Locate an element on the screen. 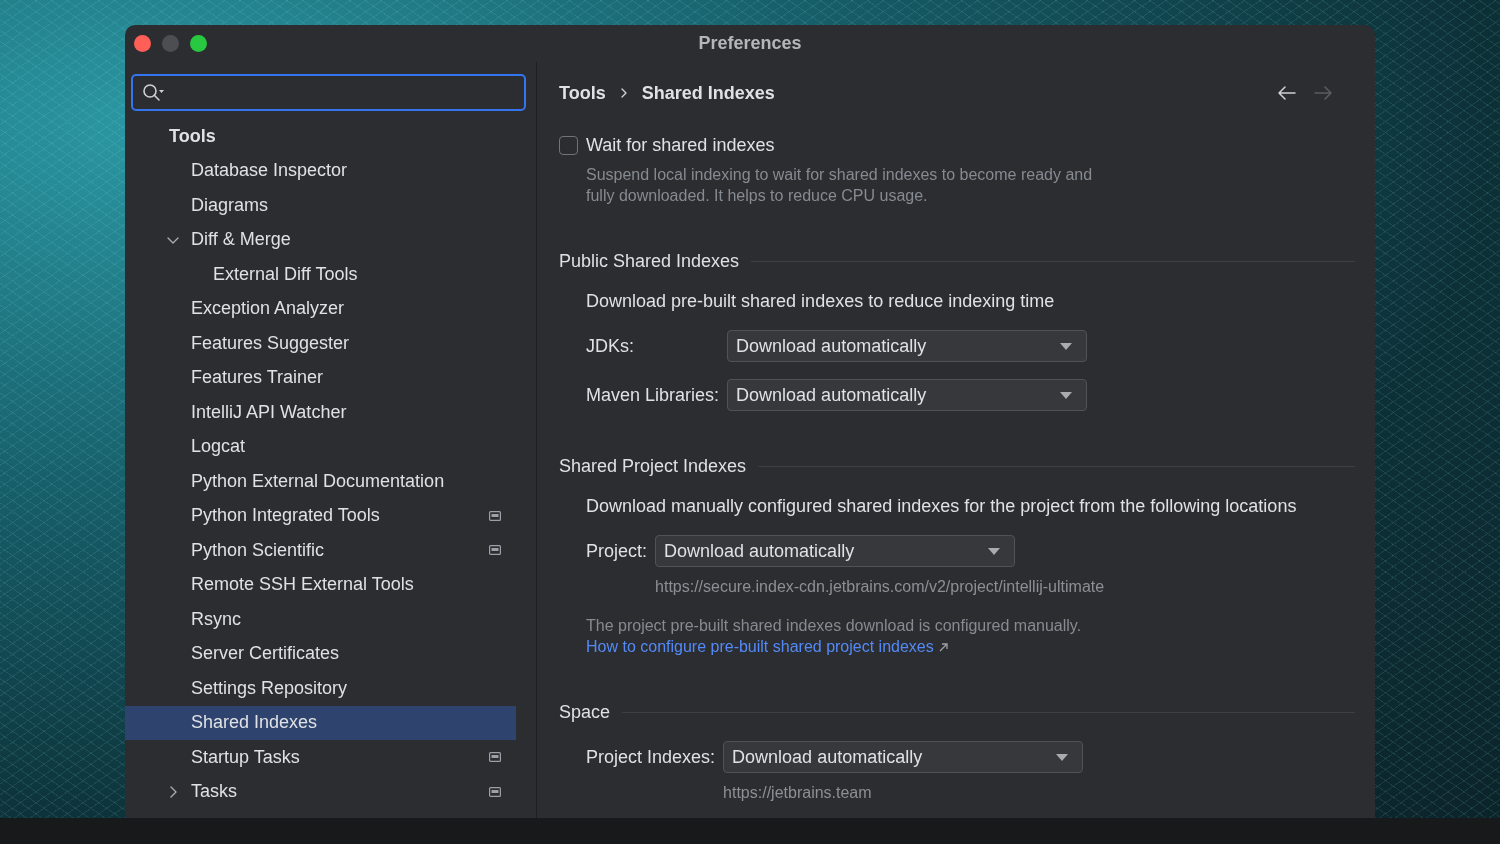 The width and height of the screenshot is (1500, 844). breadcrumb-item: Tools is located at coordinates (582, 93).